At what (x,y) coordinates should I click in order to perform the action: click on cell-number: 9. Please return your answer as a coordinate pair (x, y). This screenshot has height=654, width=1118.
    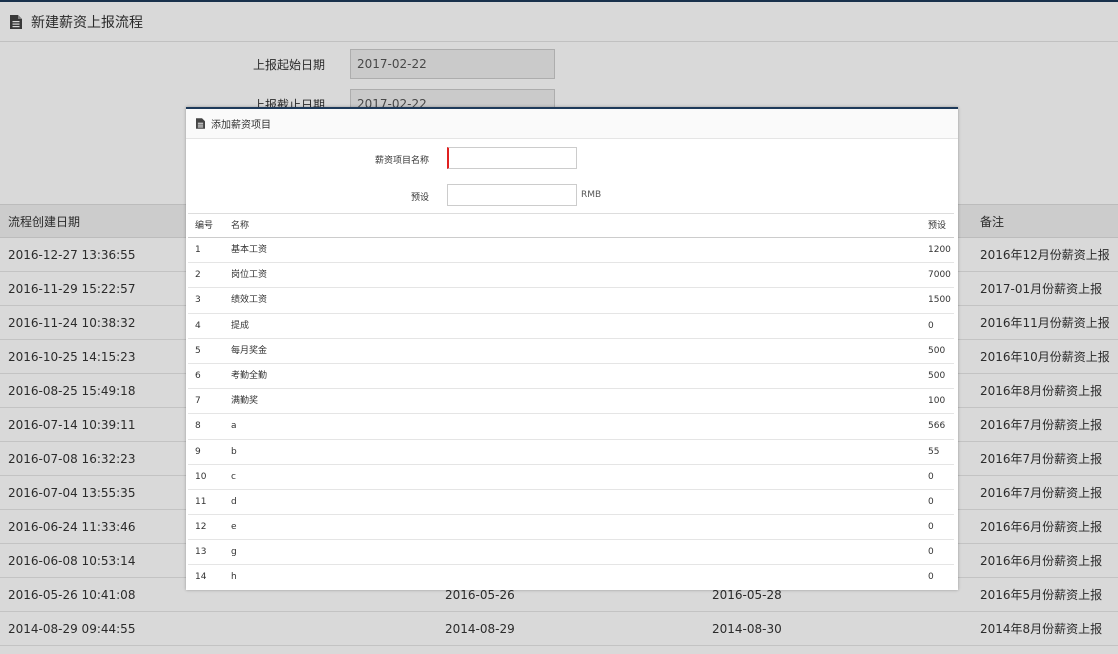
    Looking at the image, I should click on (198, 451).